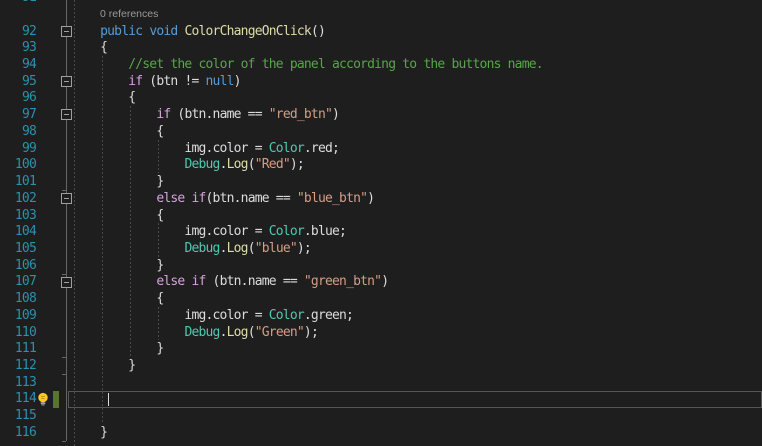 The image size is (762, 446). What do you see at coordinates (129, 14) in the screenshot?
I see `codelens-references: 0 references` at bounding box center [129, 14].